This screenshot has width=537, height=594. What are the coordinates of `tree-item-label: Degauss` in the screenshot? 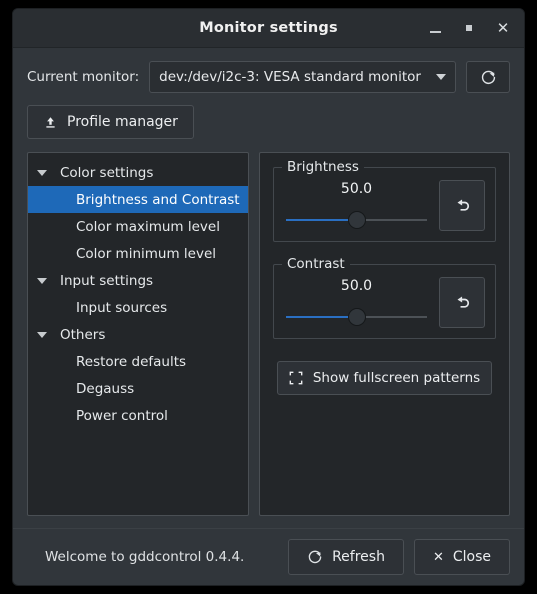 It's located at (105, 388).